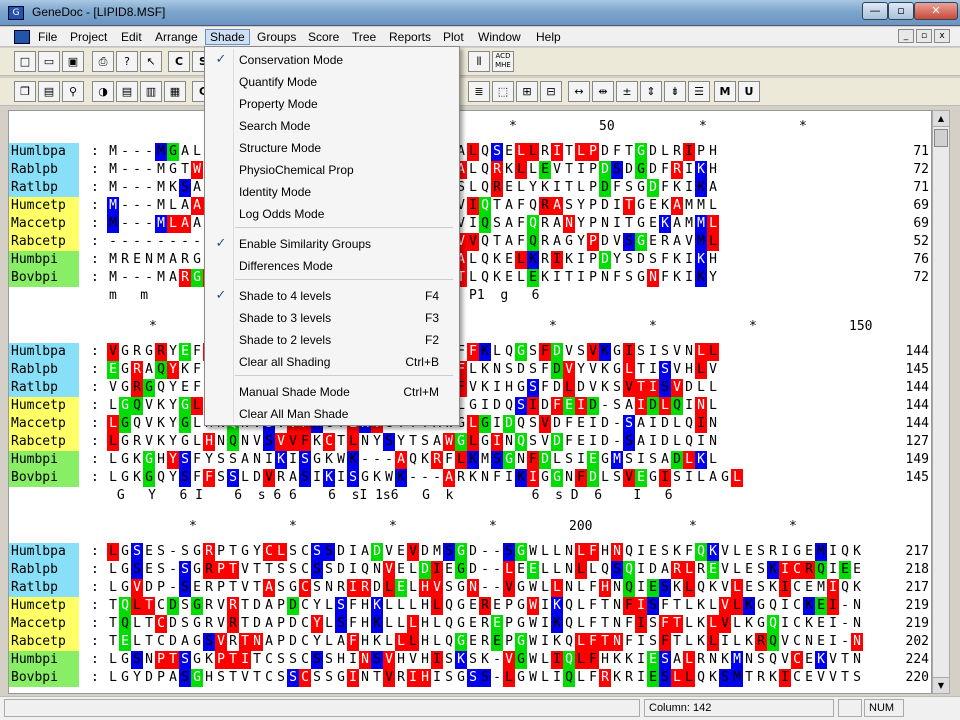 The height and width of the screenshot is (720, 960). I want to click on center-icon: ⇕, so click(651, 91).